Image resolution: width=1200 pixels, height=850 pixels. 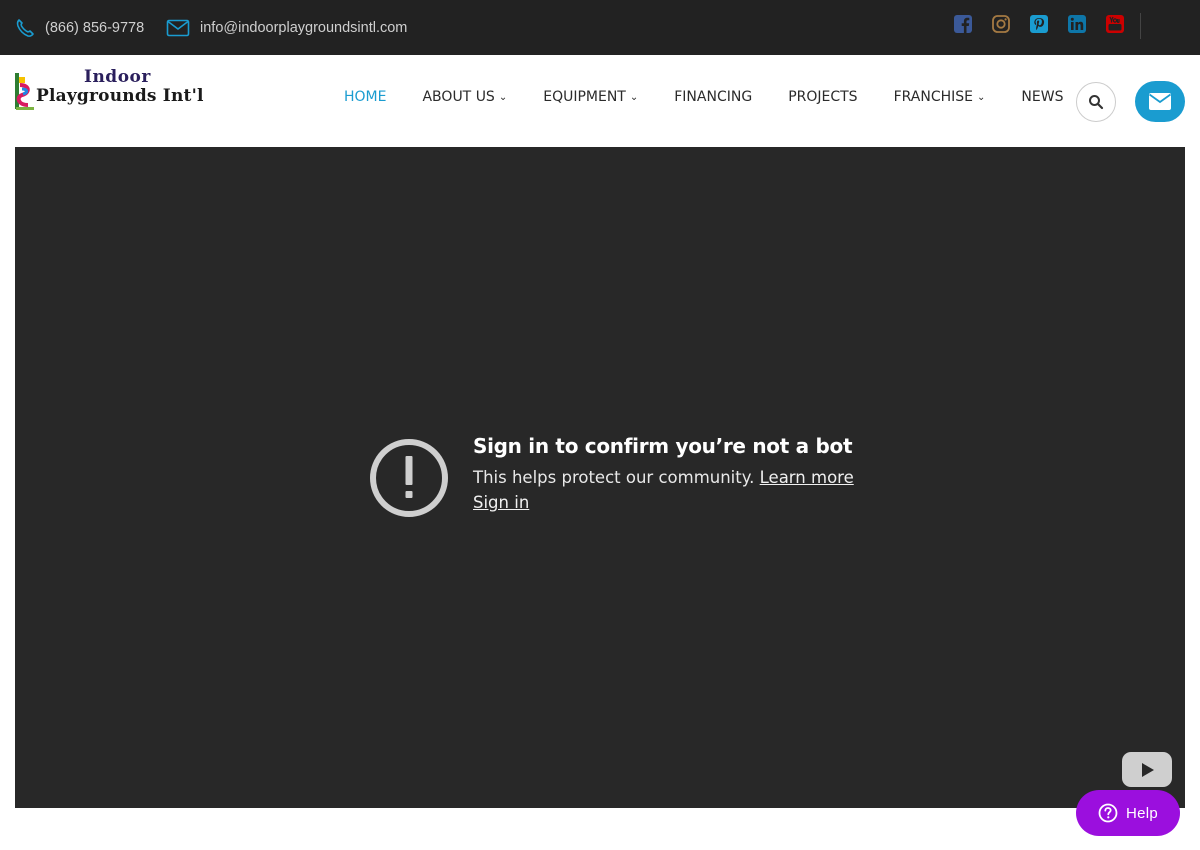 I want to click on nav-franchise-label: FRANCHISE, so click(x=933, y=97).